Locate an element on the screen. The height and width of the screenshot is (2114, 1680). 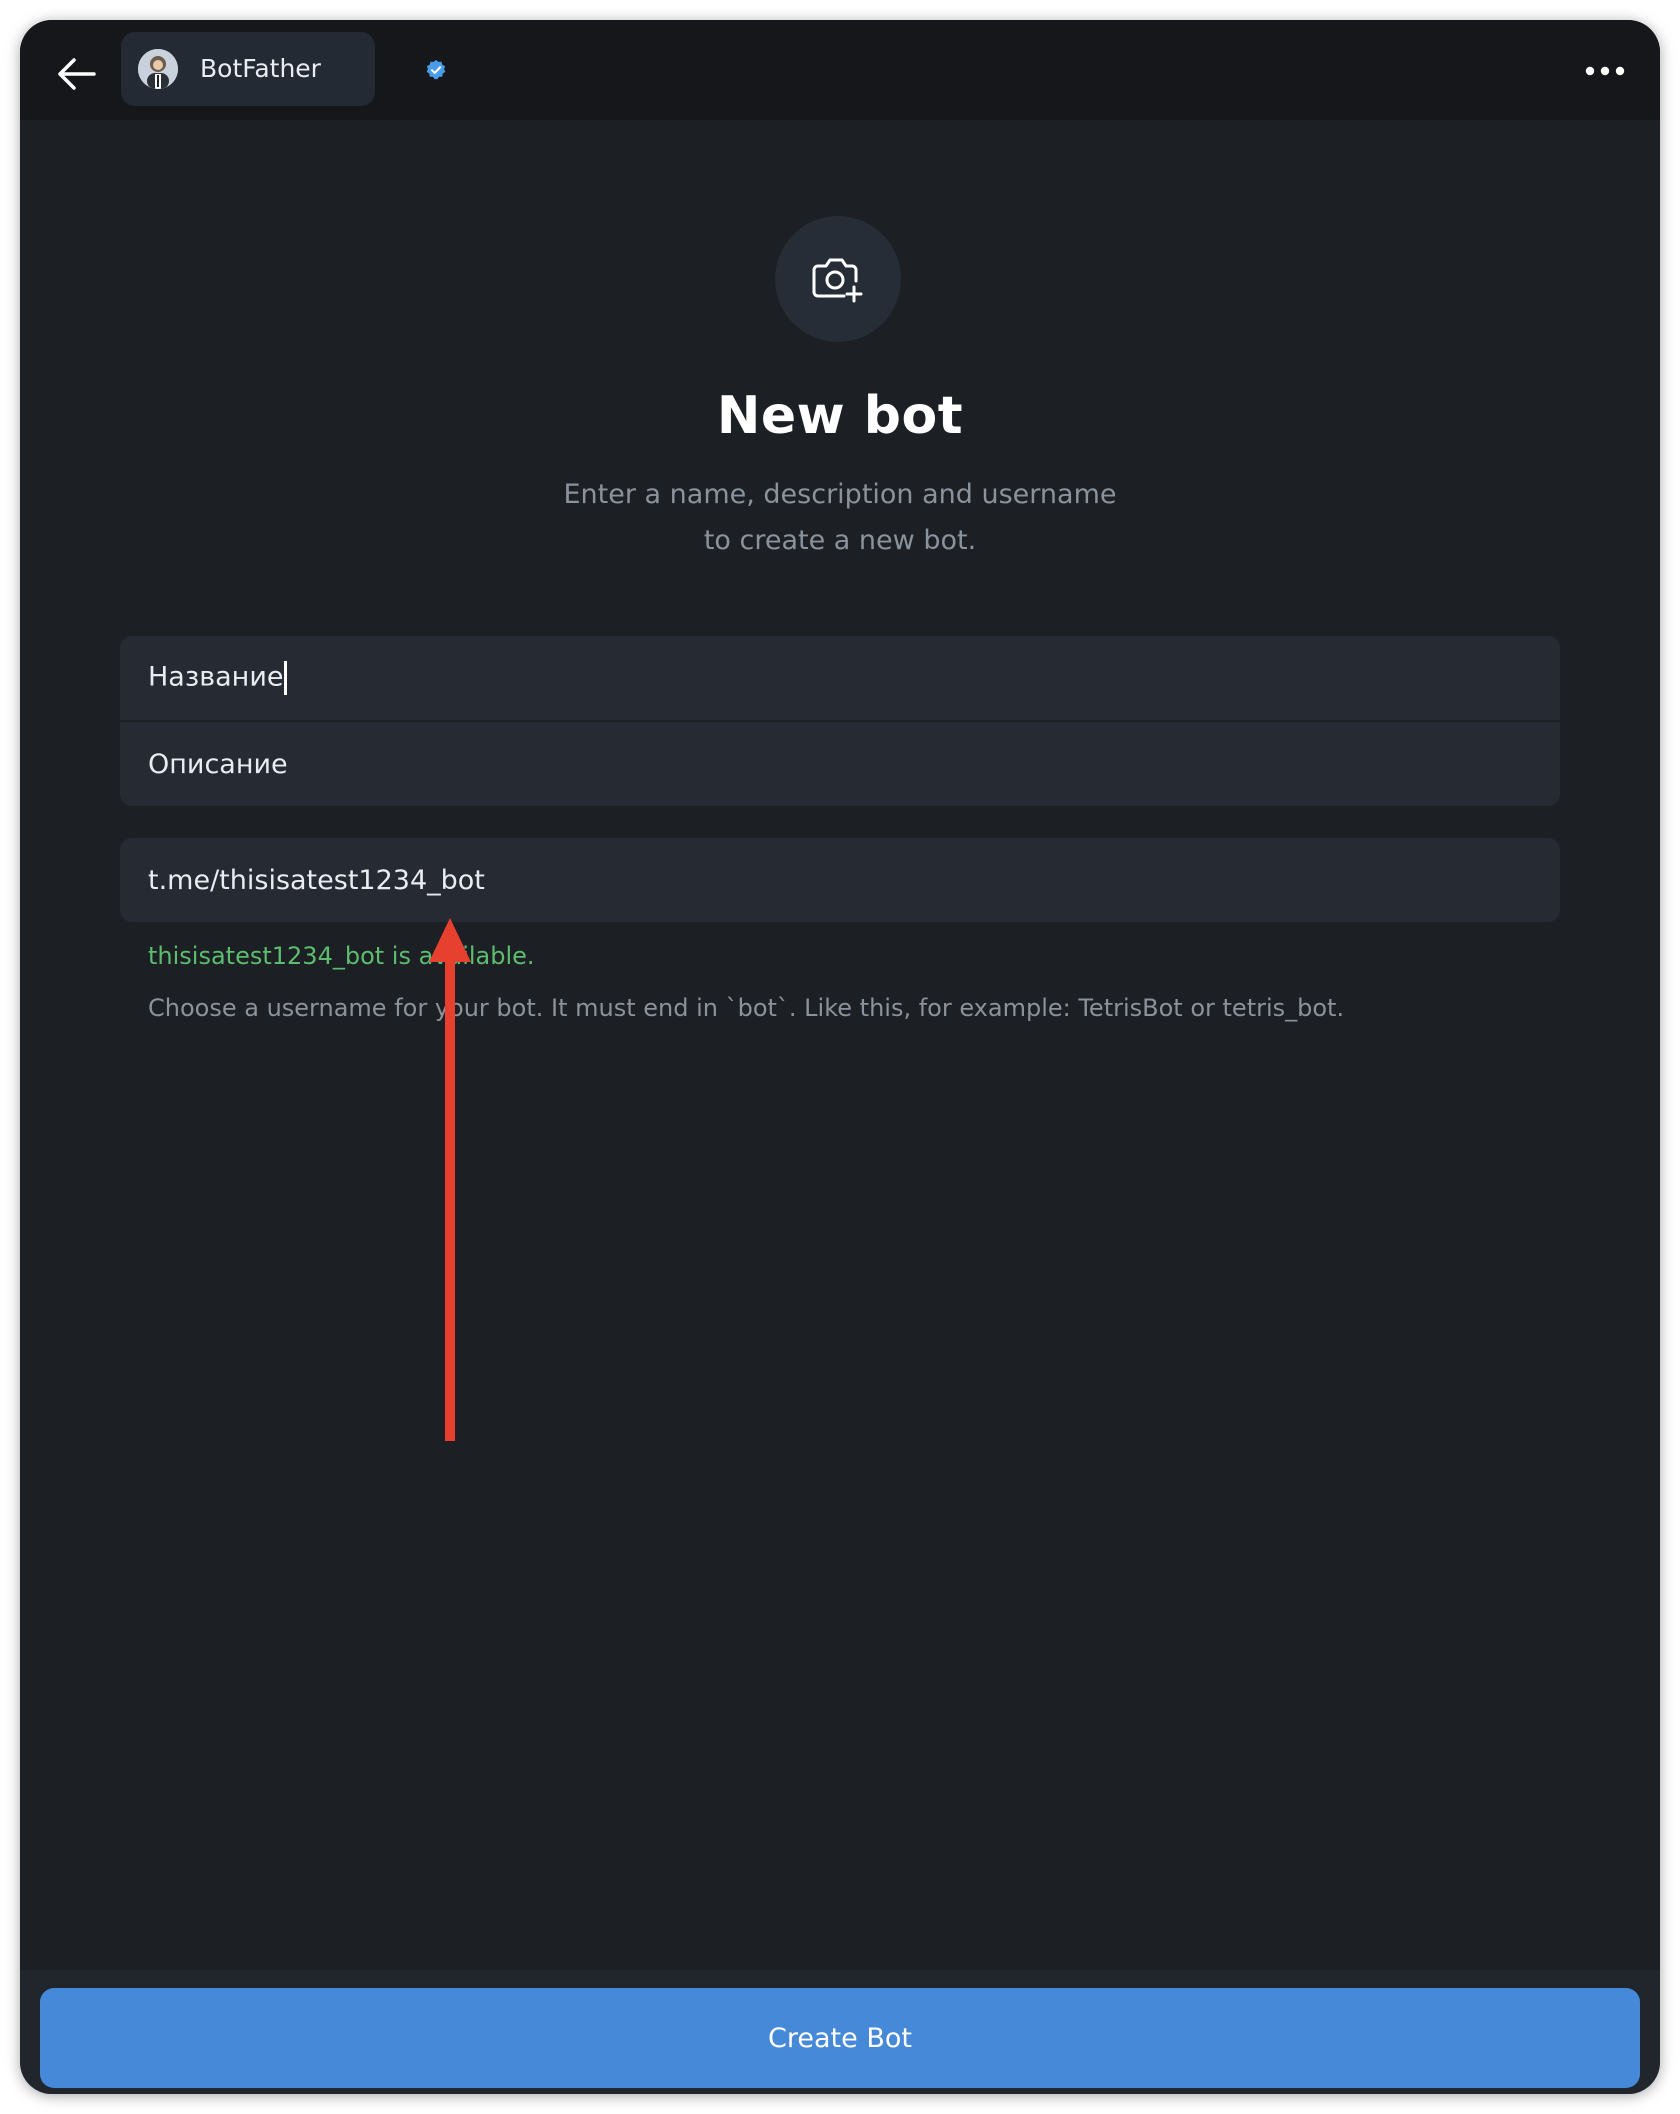
set-photo-button is located at coordinates (838, 279).